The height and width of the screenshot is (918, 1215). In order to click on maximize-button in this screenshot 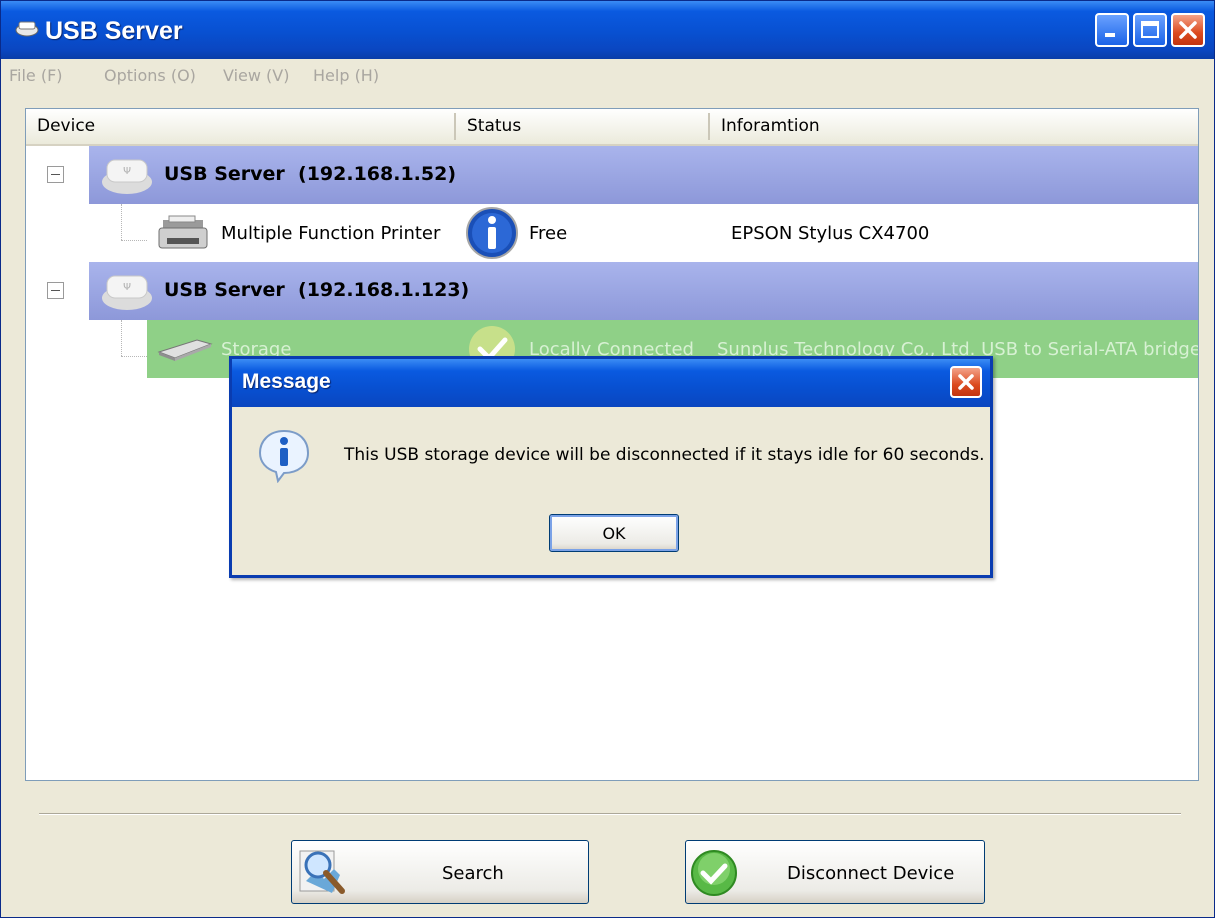, I will do `click(1150, 30)`.